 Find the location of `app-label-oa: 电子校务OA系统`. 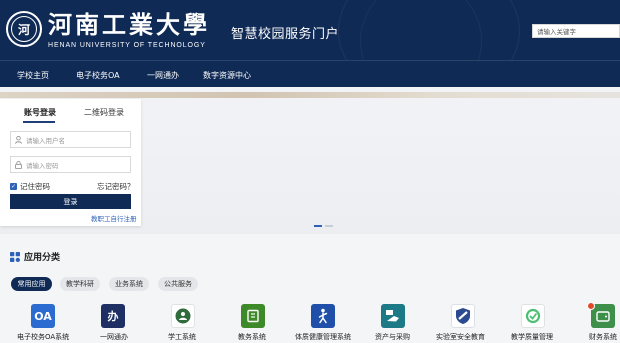

app-label-oa: 电子校务OA系统 is located at coordinates (43, 337).